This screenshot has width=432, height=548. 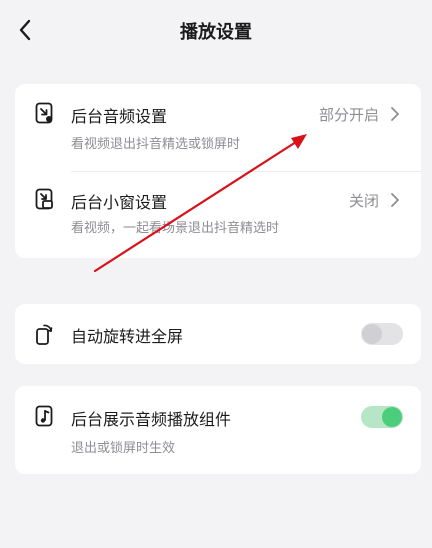 I want to click on background-audio-subtitle: 看视频退出抖音精选或锁屏时, so click(x=156, y=144).